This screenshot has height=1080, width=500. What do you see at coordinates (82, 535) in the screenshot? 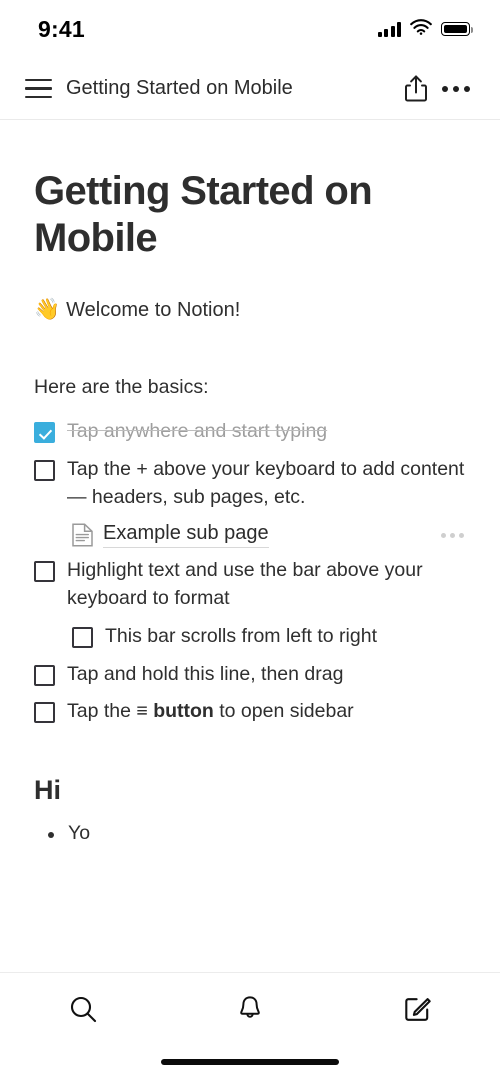
I see `document-page-icon` at bounding box center [82, 535].